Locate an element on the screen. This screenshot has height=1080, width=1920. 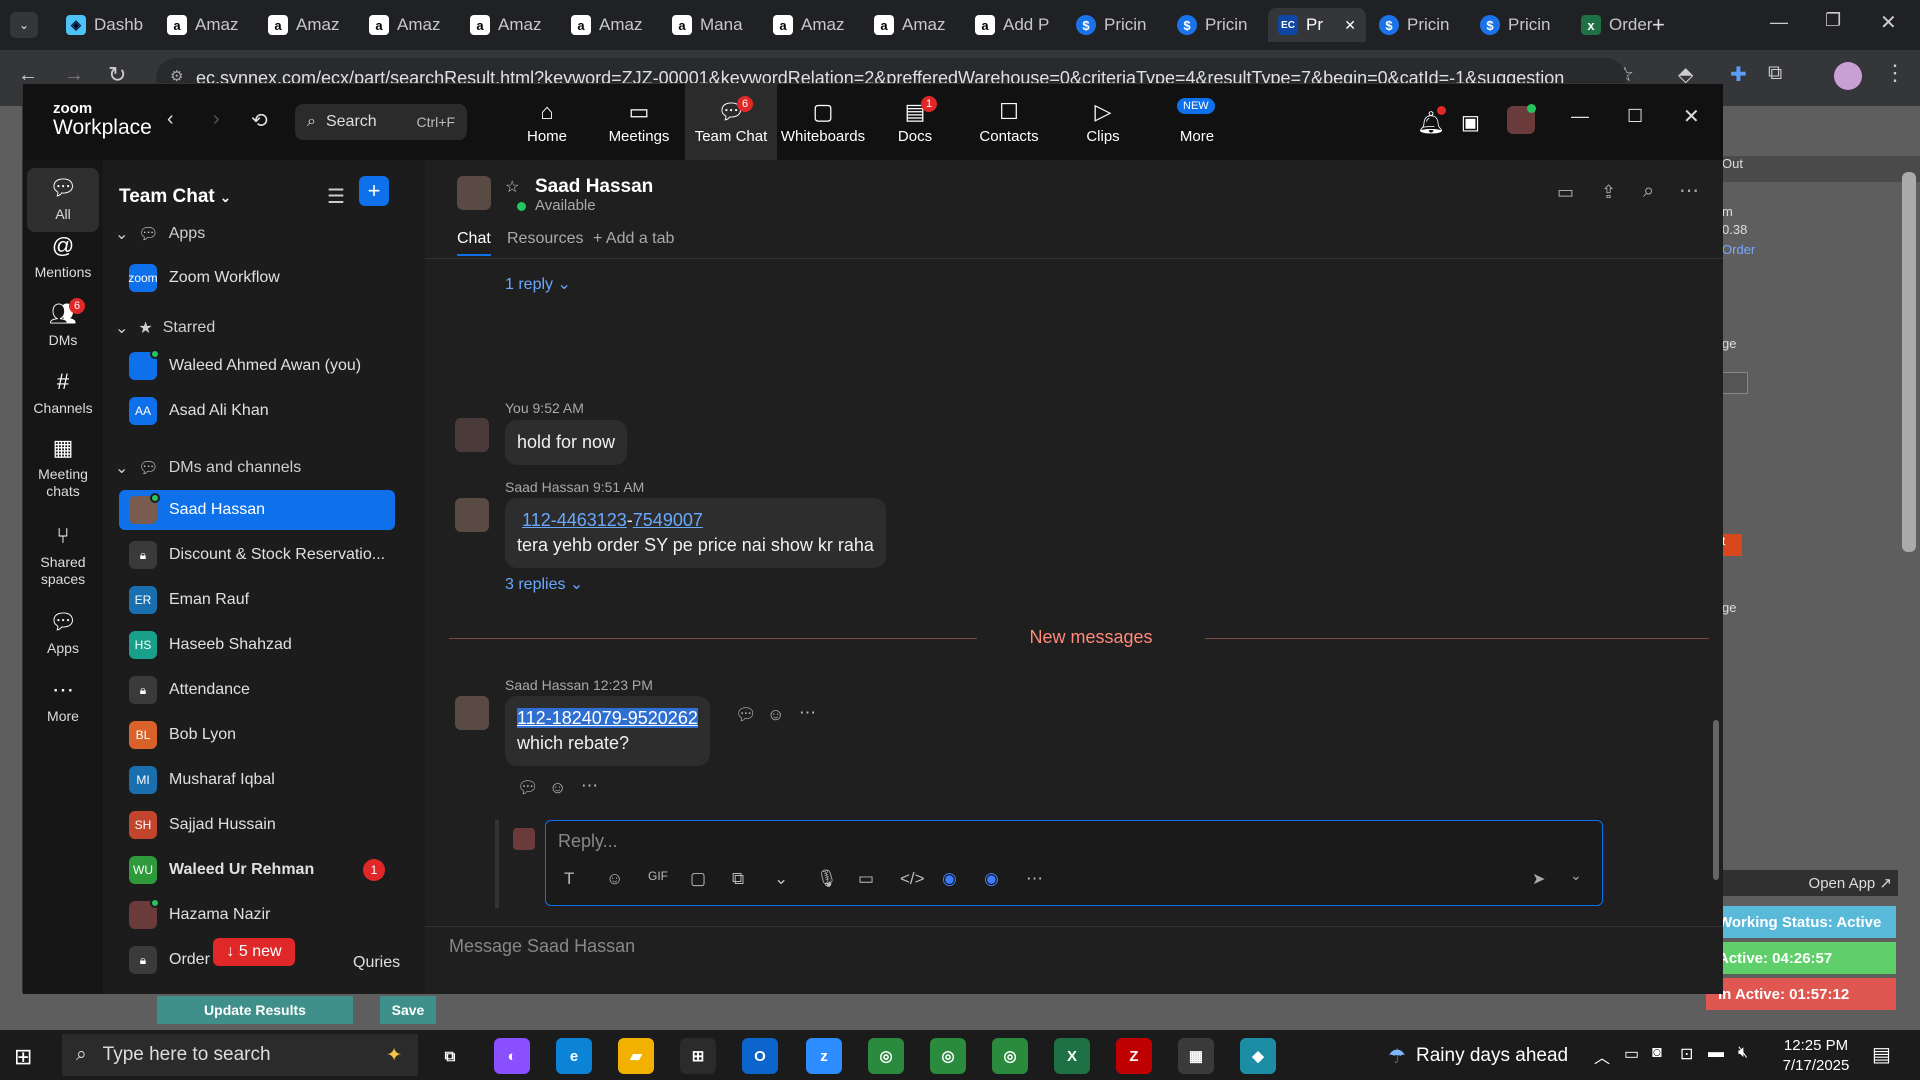
excel-app-icon: X is located at coordinates (1072, 1056).